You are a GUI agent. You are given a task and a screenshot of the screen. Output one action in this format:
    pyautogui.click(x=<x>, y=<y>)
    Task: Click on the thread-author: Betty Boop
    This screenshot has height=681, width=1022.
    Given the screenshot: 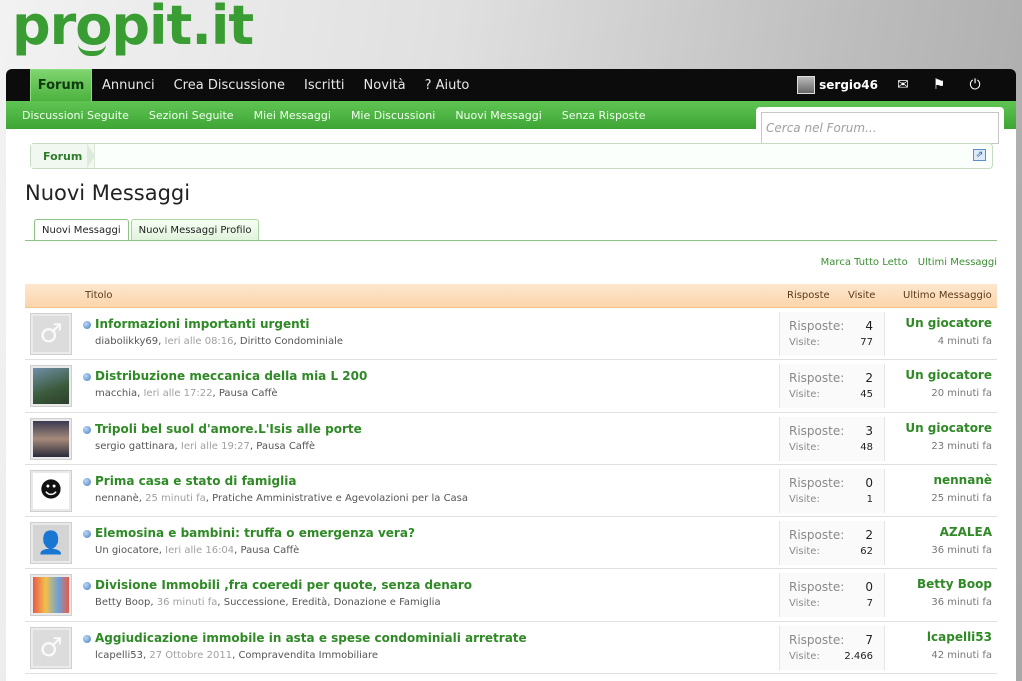 What is the action you would take?
    pyautogui.click(x=122, y=602)
    